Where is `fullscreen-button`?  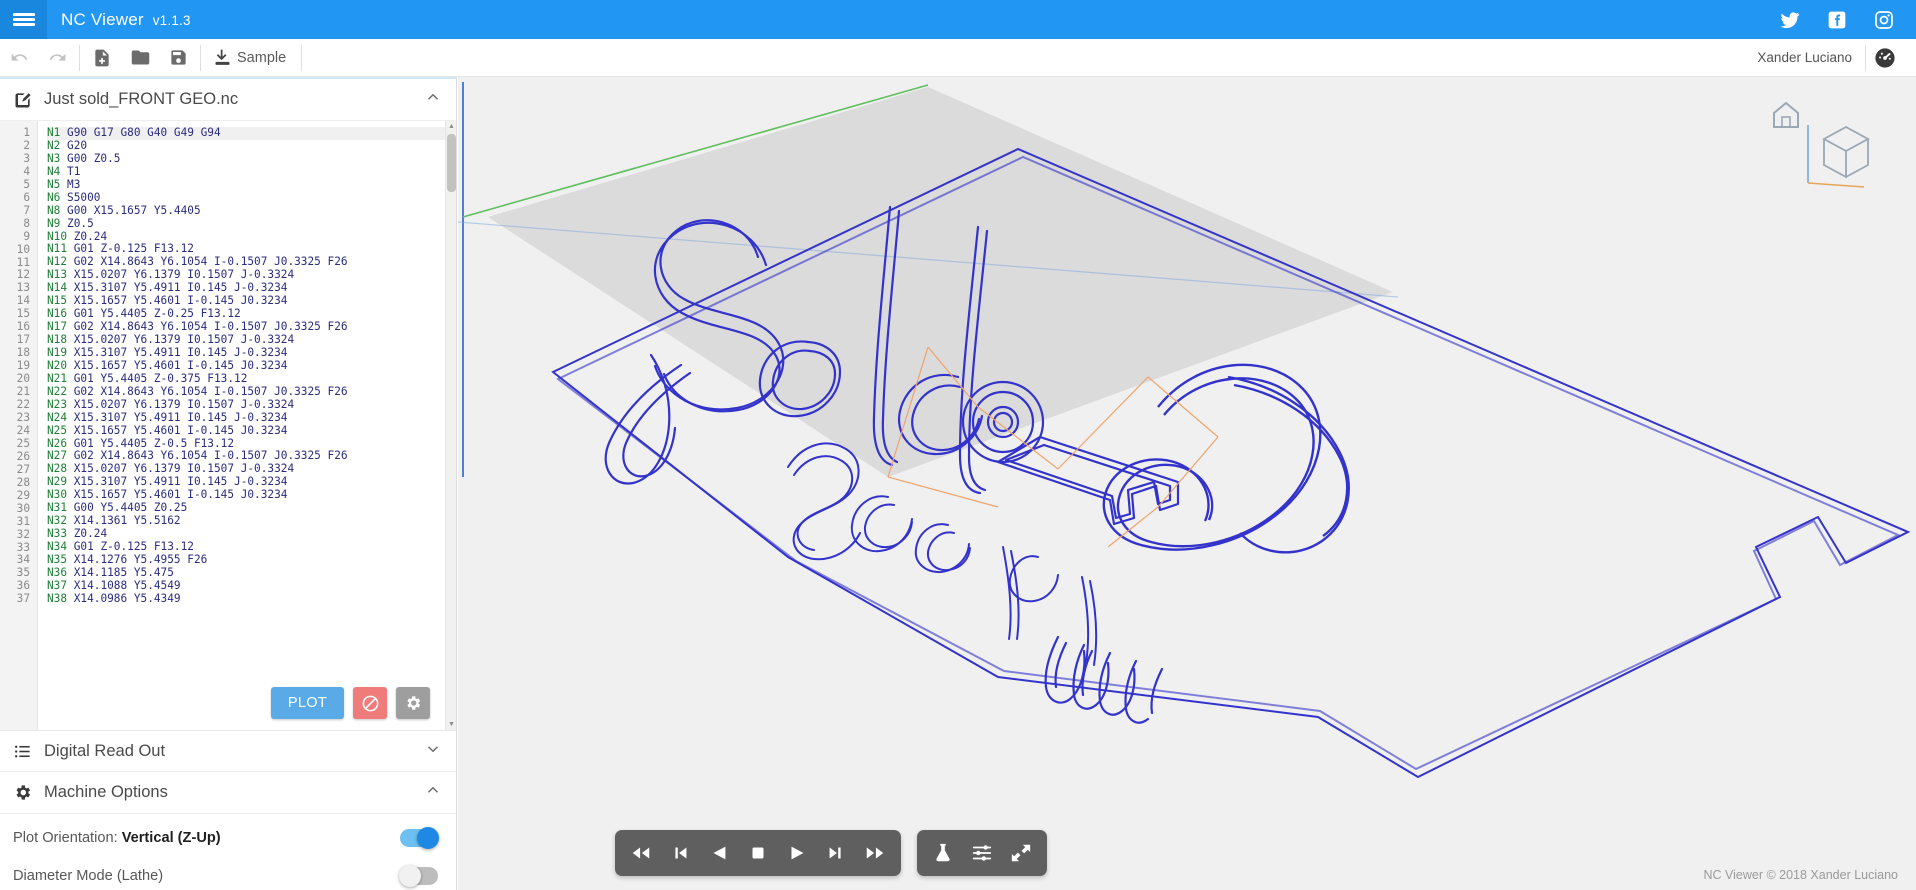 fullscreen-button is located at coordinates (1021, 853).